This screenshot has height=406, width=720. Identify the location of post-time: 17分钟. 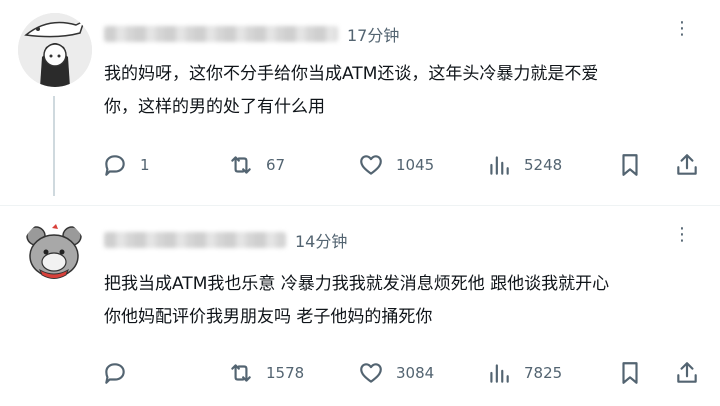
(373, 35).